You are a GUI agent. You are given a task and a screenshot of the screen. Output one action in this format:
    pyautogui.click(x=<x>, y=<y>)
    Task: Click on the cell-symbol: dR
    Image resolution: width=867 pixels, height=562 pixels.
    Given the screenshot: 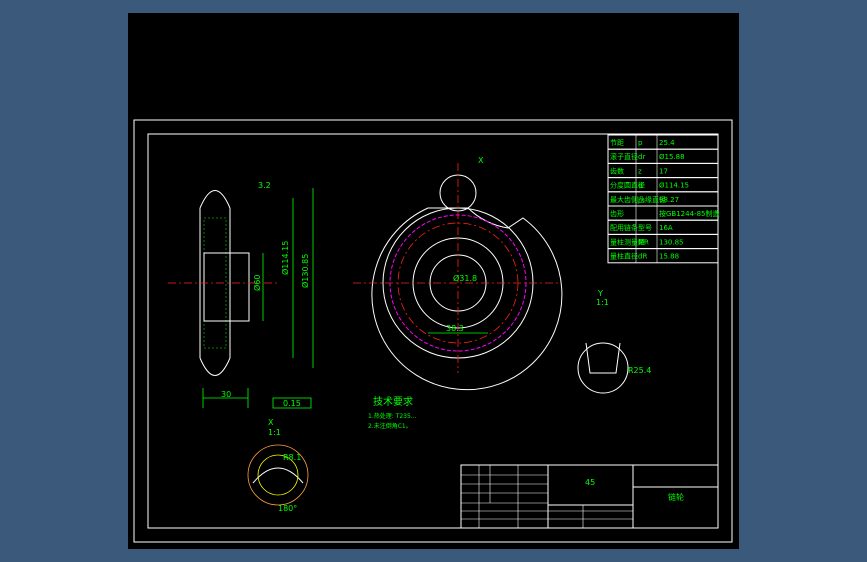 What is the action you would take?
    pyautogui.click(x=642, y=257)
    